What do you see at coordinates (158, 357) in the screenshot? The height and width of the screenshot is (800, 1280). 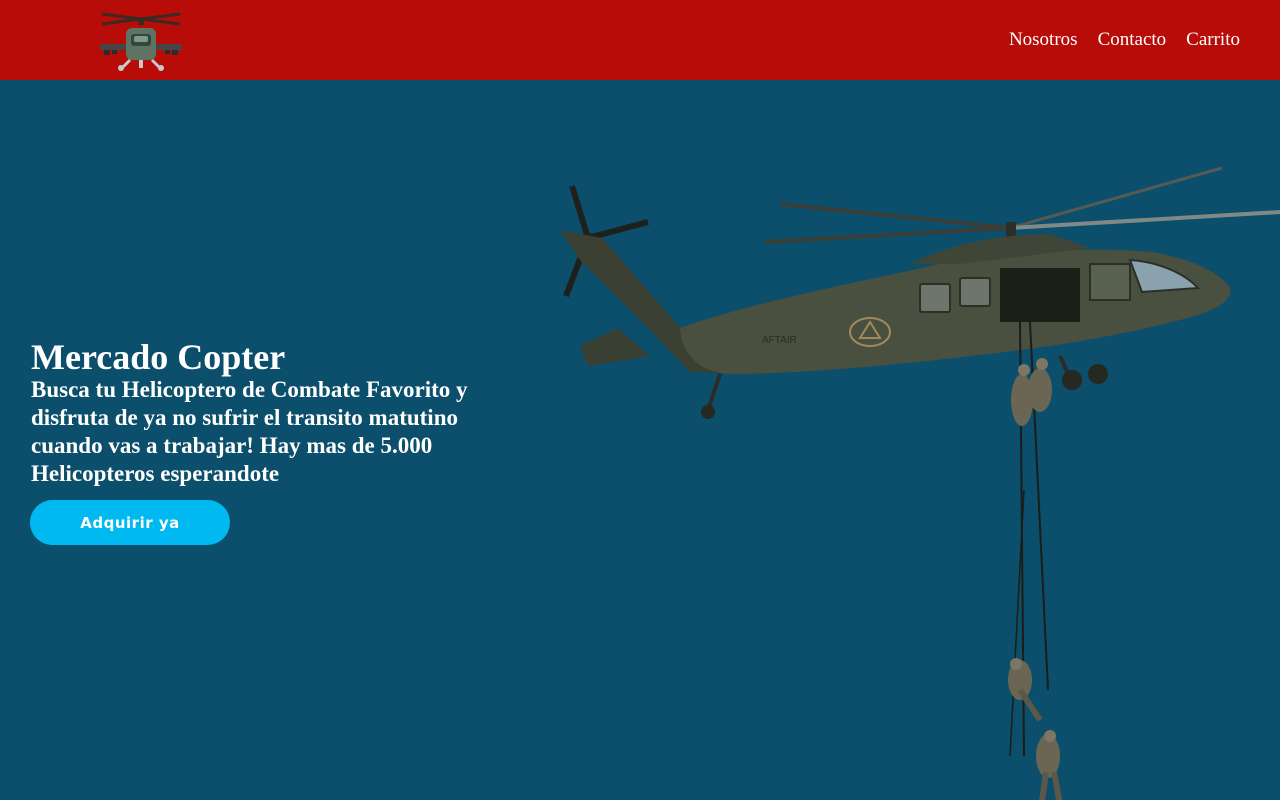 I see `hero-title: Mercado Copter` at bounding box center [158, 357].